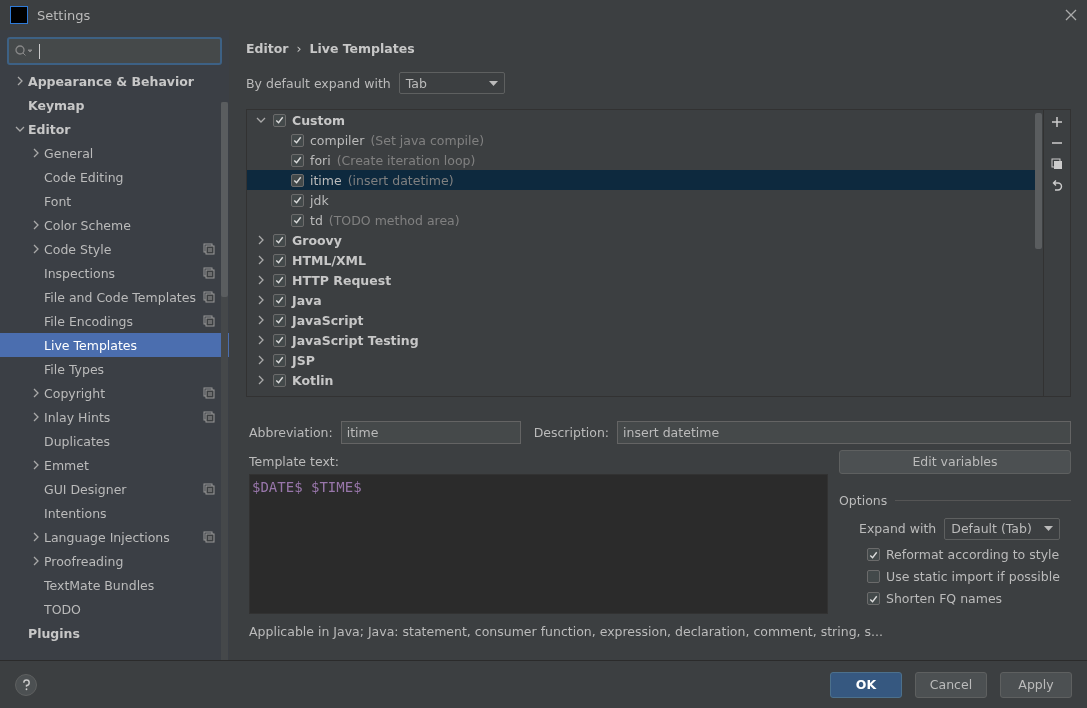  What do you see at coordinates (114, 513) in the screenshot?
I see `sidebar-item: Intentions` at bounding box center [114, 513].